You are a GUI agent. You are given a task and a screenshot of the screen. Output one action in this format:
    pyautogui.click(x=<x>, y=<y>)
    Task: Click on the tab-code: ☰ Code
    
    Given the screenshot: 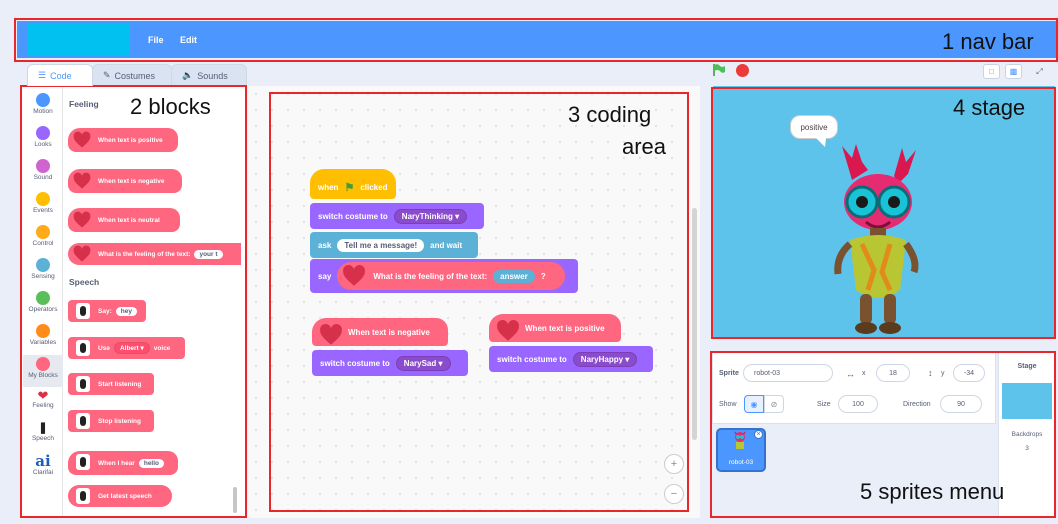 What is the action you would take?
    pyautogui.click(x=60, y=75)
    